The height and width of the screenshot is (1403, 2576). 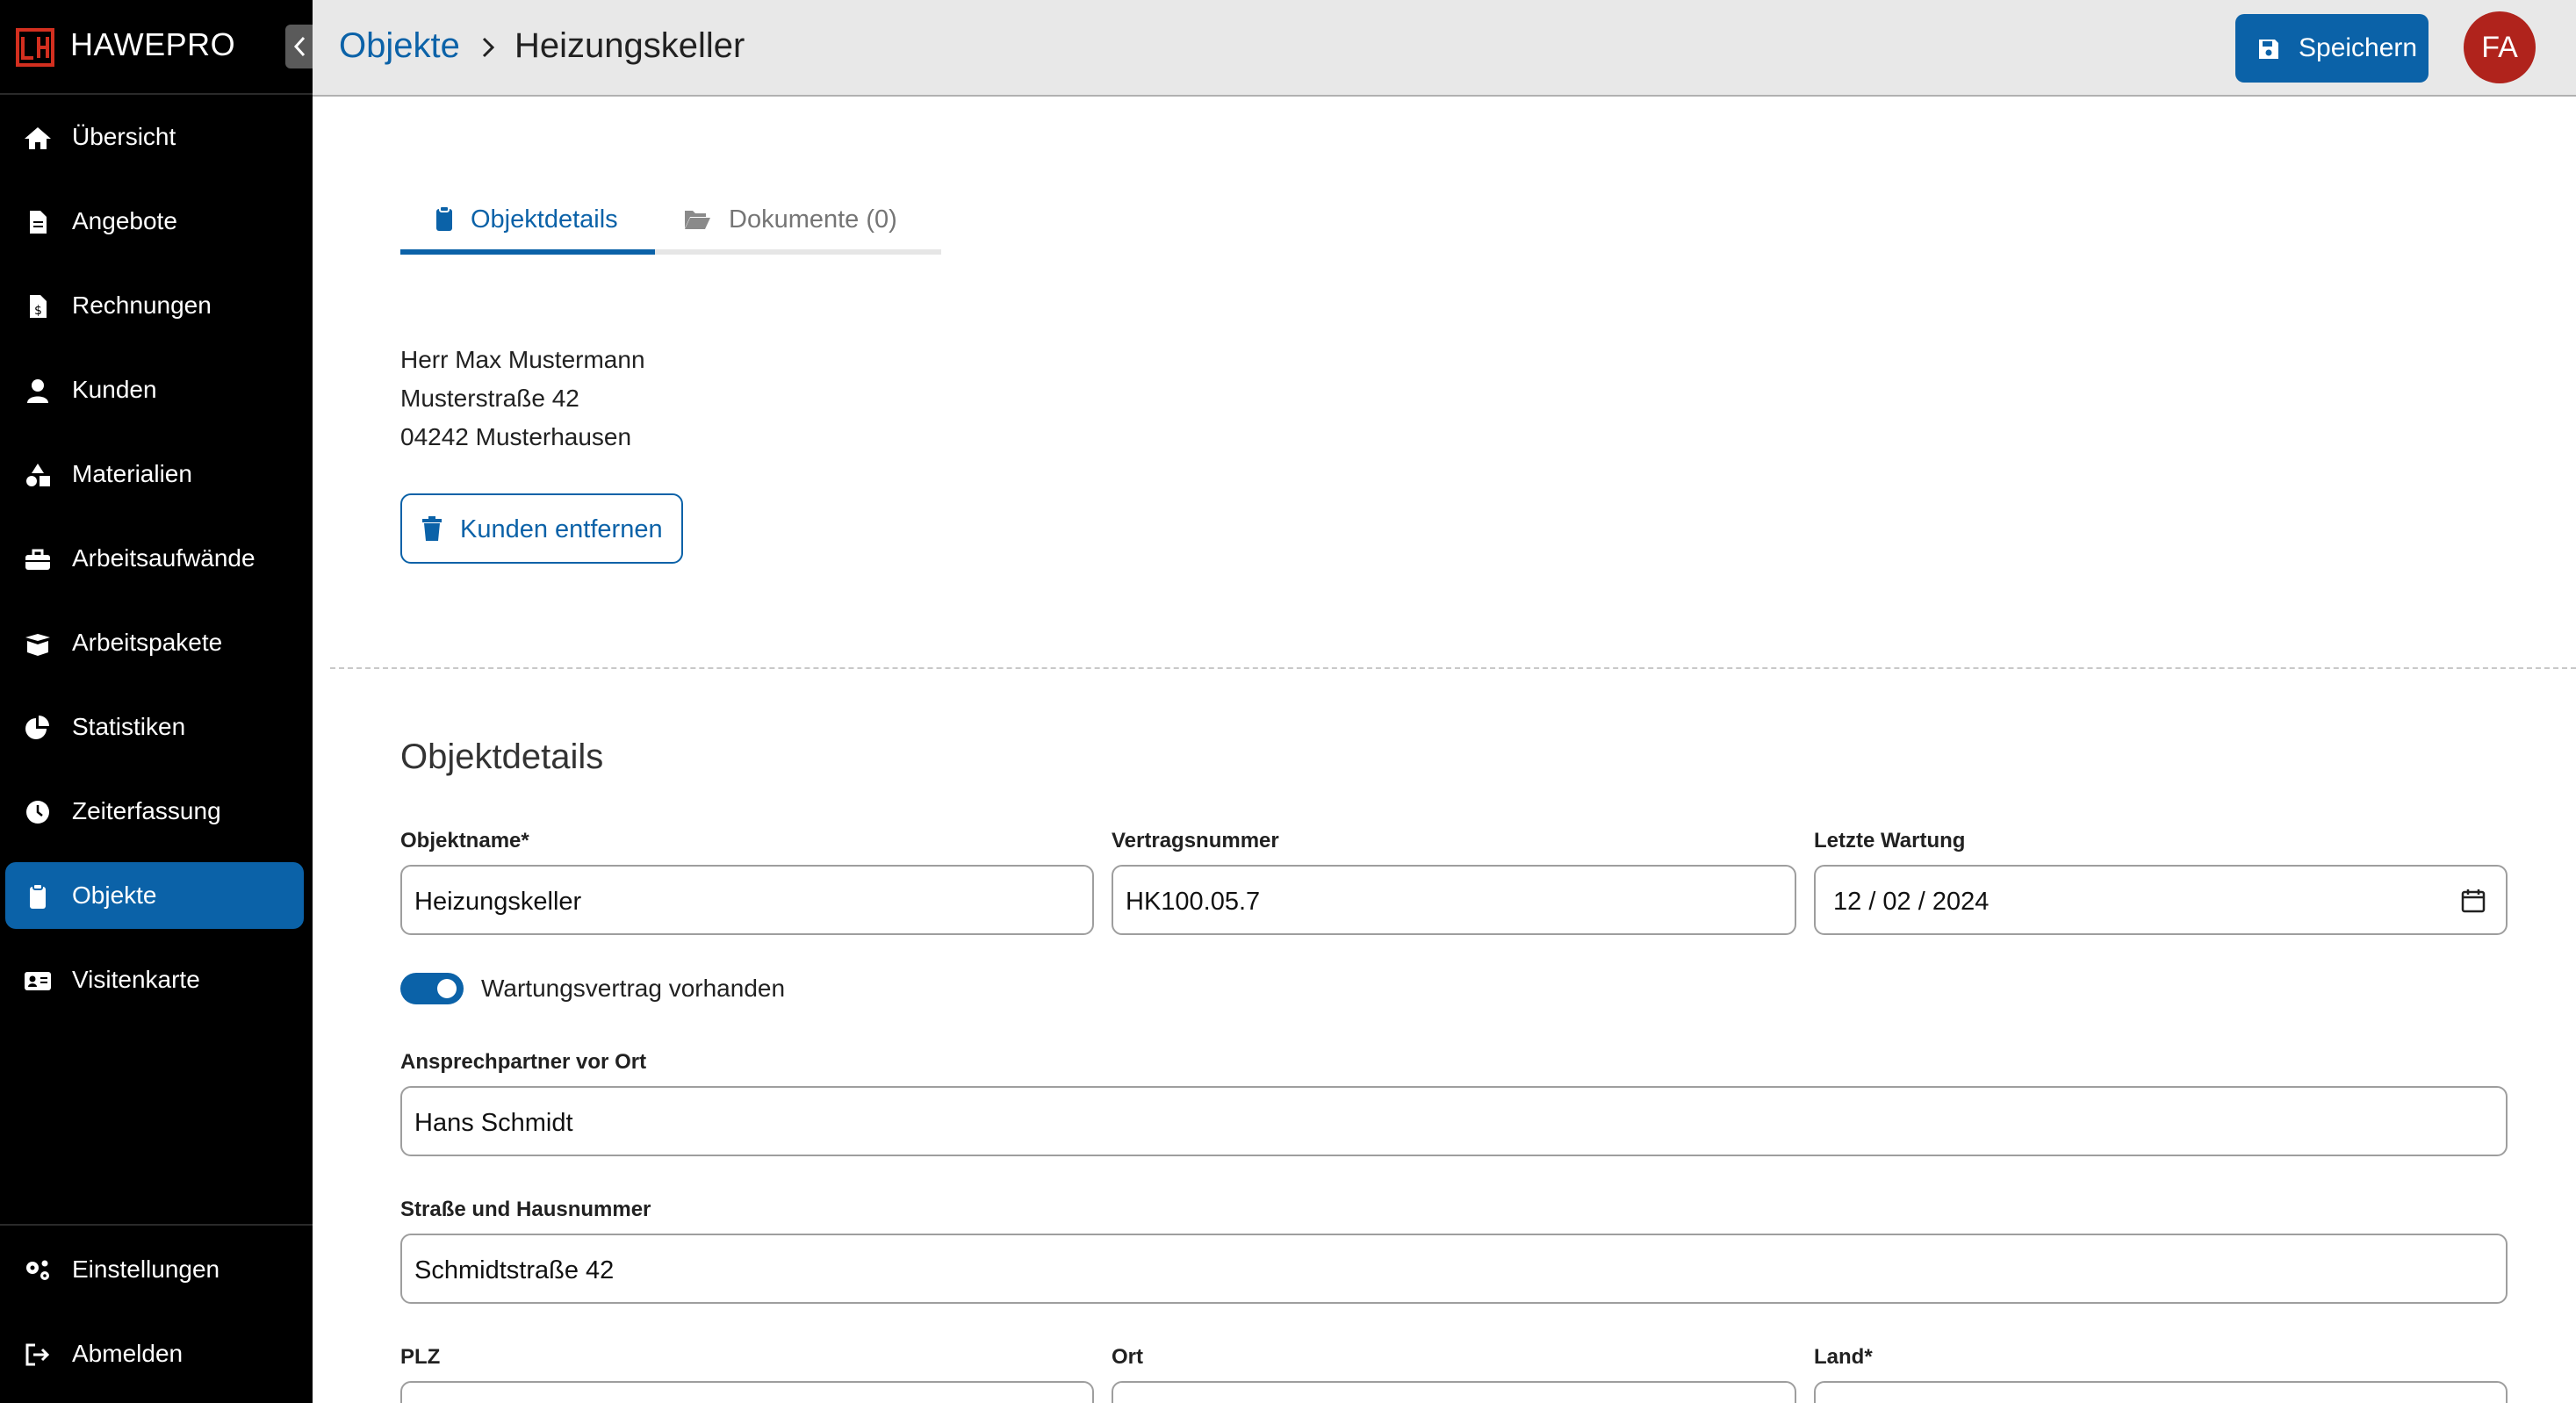 What do you see at coordinates (447, 988) in the screenshot?
I see `toggle-knob` at bounding box center [447, 988].